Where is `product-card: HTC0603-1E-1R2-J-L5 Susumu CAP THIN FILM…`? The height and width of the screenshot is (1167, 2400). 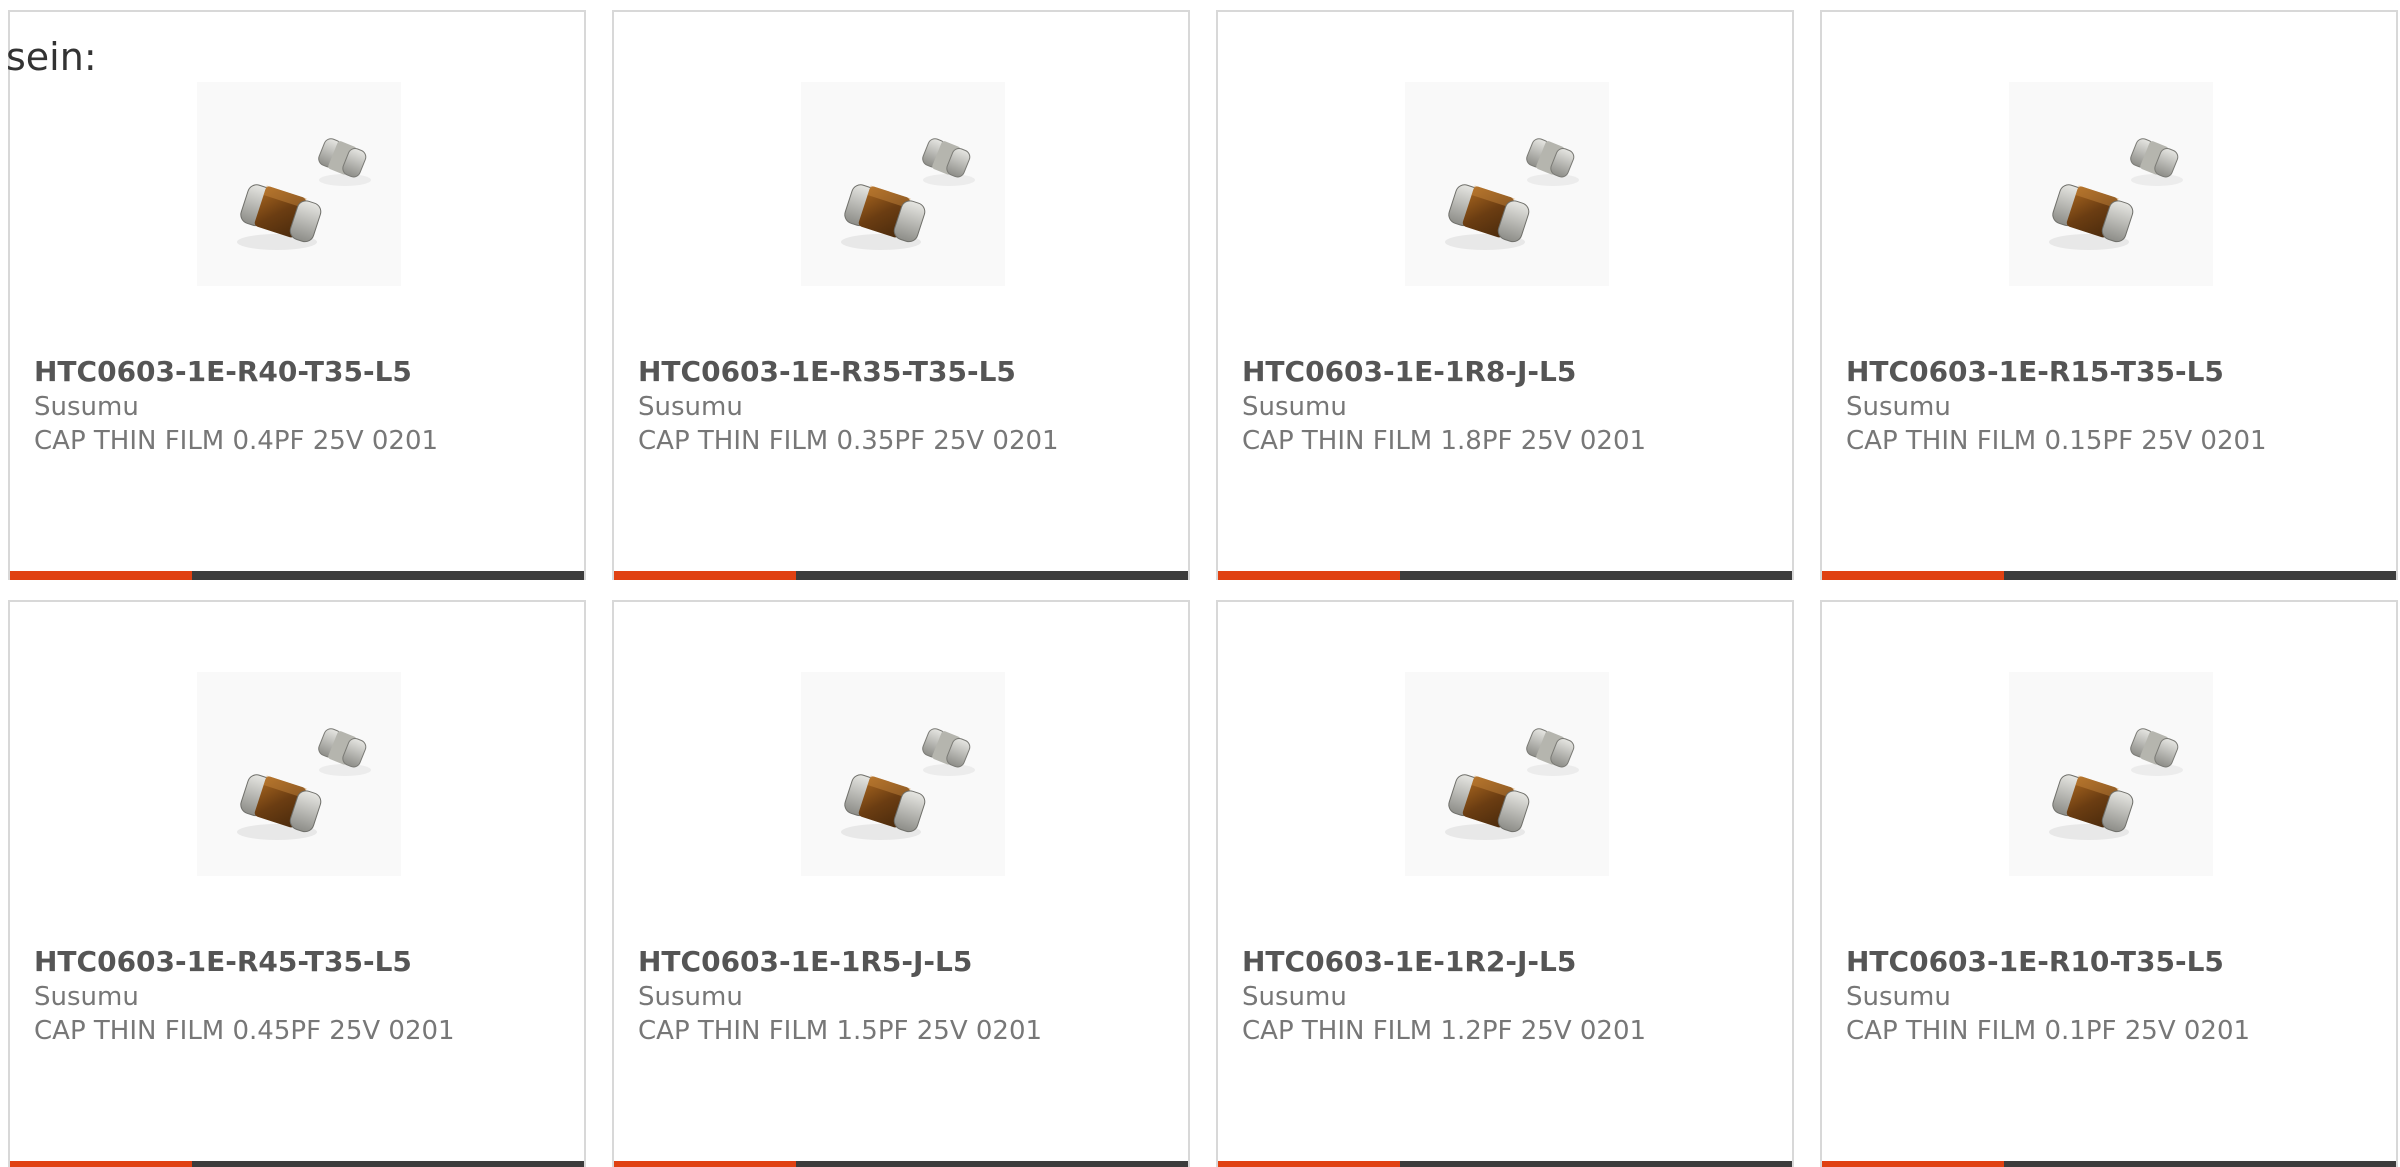 product-card: HTC0603-1E-1R2-J-L5 Susumu CAP THIN FILM… is located at coordinates (1505, 883).